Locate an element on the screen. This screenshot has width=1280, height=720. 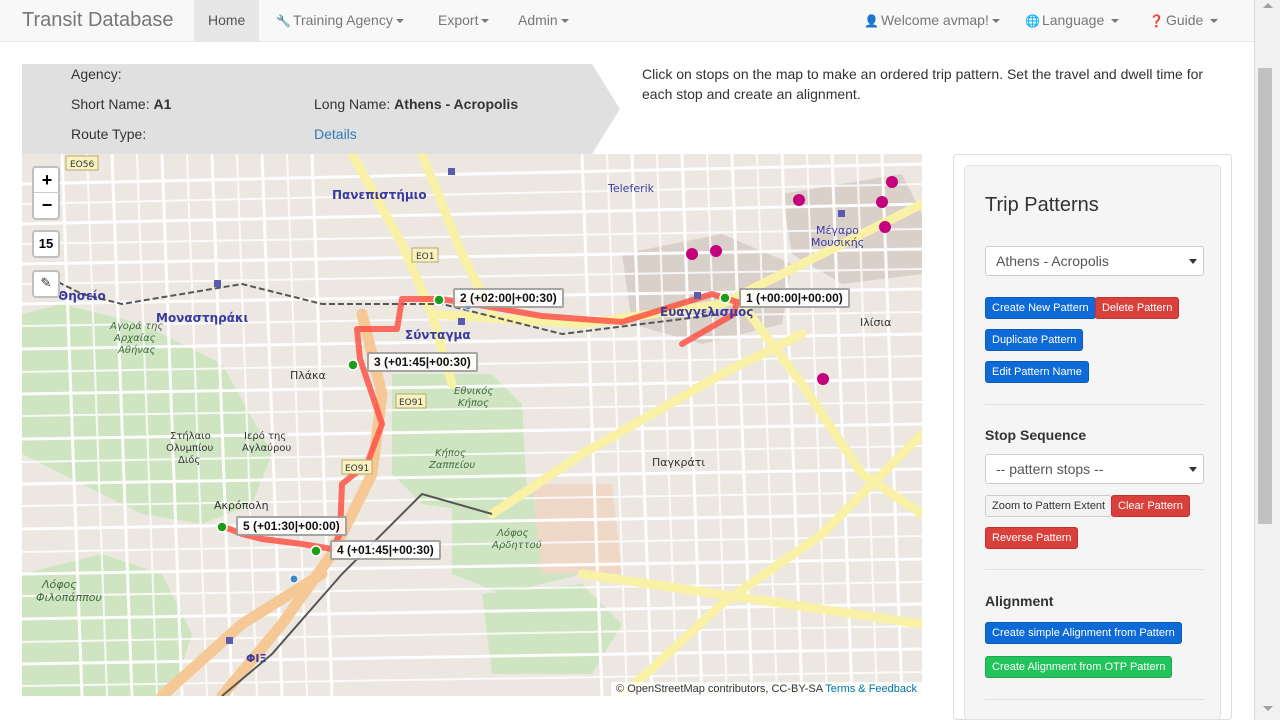
place-label-zappeiou-2: Ζαππείου is located at coordinates (451, 465).